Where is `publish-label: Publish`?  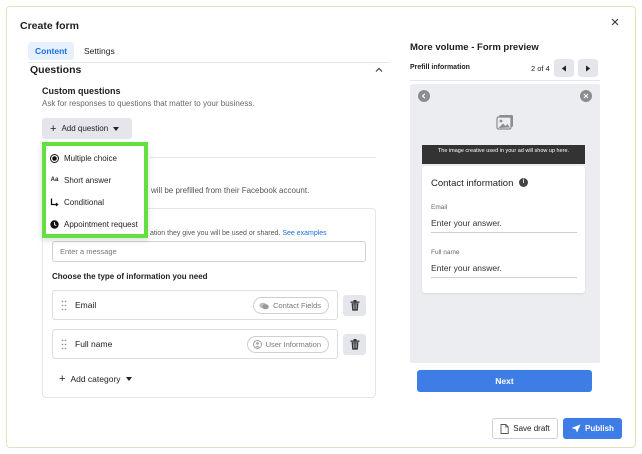 publish-label: Publish is located at coordinates (599, 428).